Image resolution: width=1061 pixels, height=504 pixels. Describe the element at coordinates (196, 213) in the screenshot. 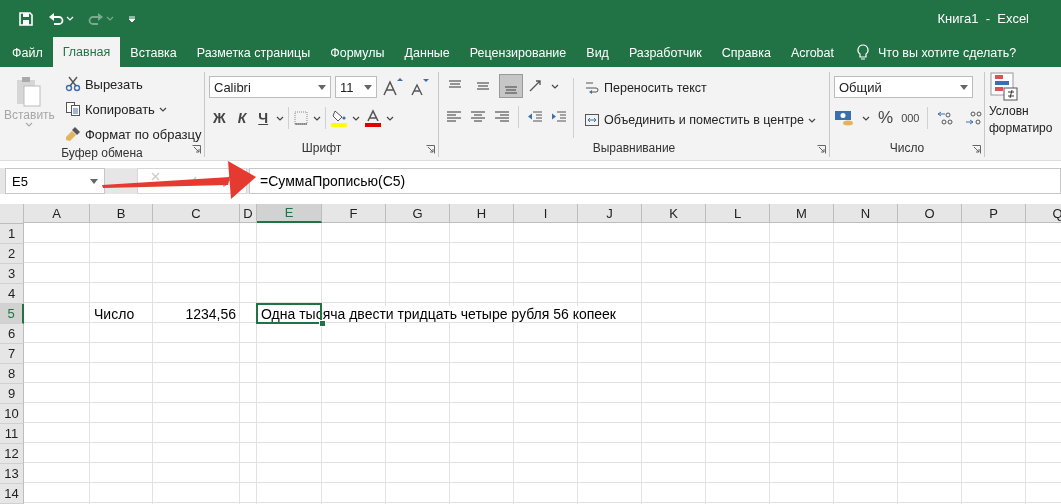

I see `column-header: C` at that location.